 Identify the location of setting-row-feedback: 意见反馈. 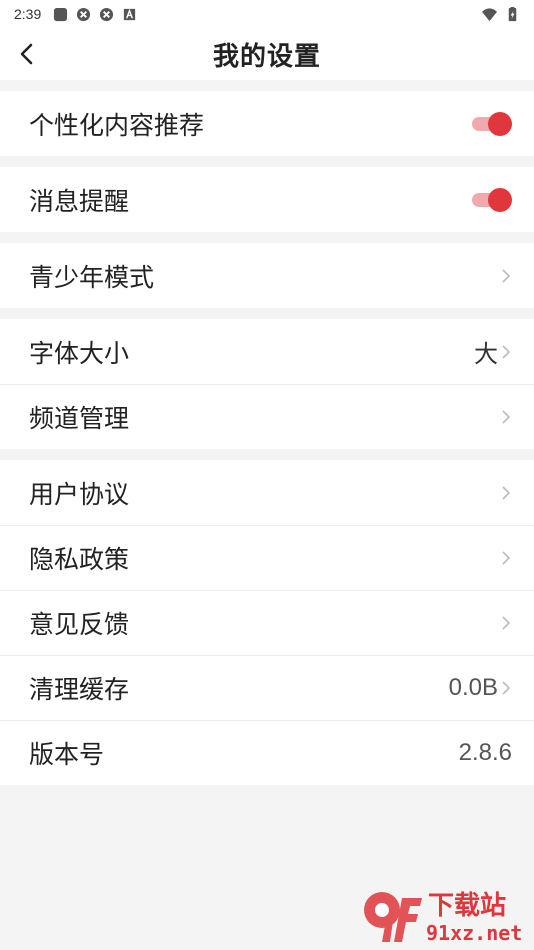
(267, 622).